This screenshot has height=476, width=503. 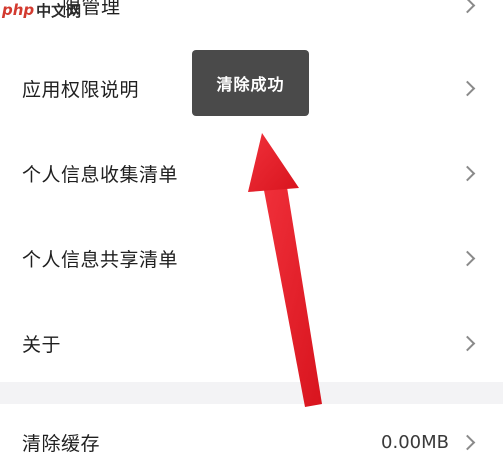 What do you see at coordinates (415, 442) in the screenshot?
I see `cache-size-value: 0.00MB` at bounding box center [415, 442].